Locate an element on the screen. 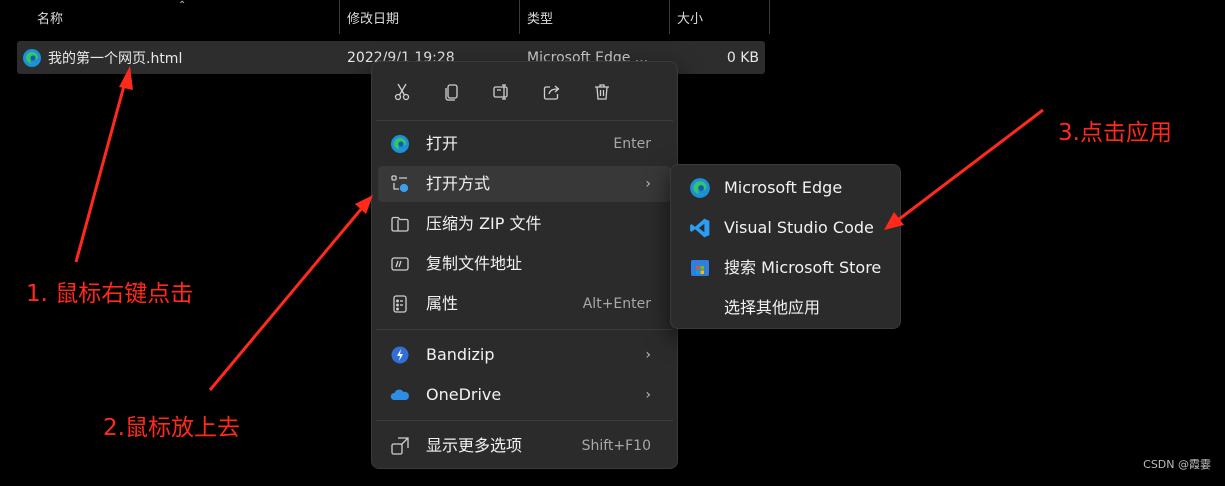 This screenshot has height=486, width=1225. arrow-step1 is located at coordinates (100, 172).